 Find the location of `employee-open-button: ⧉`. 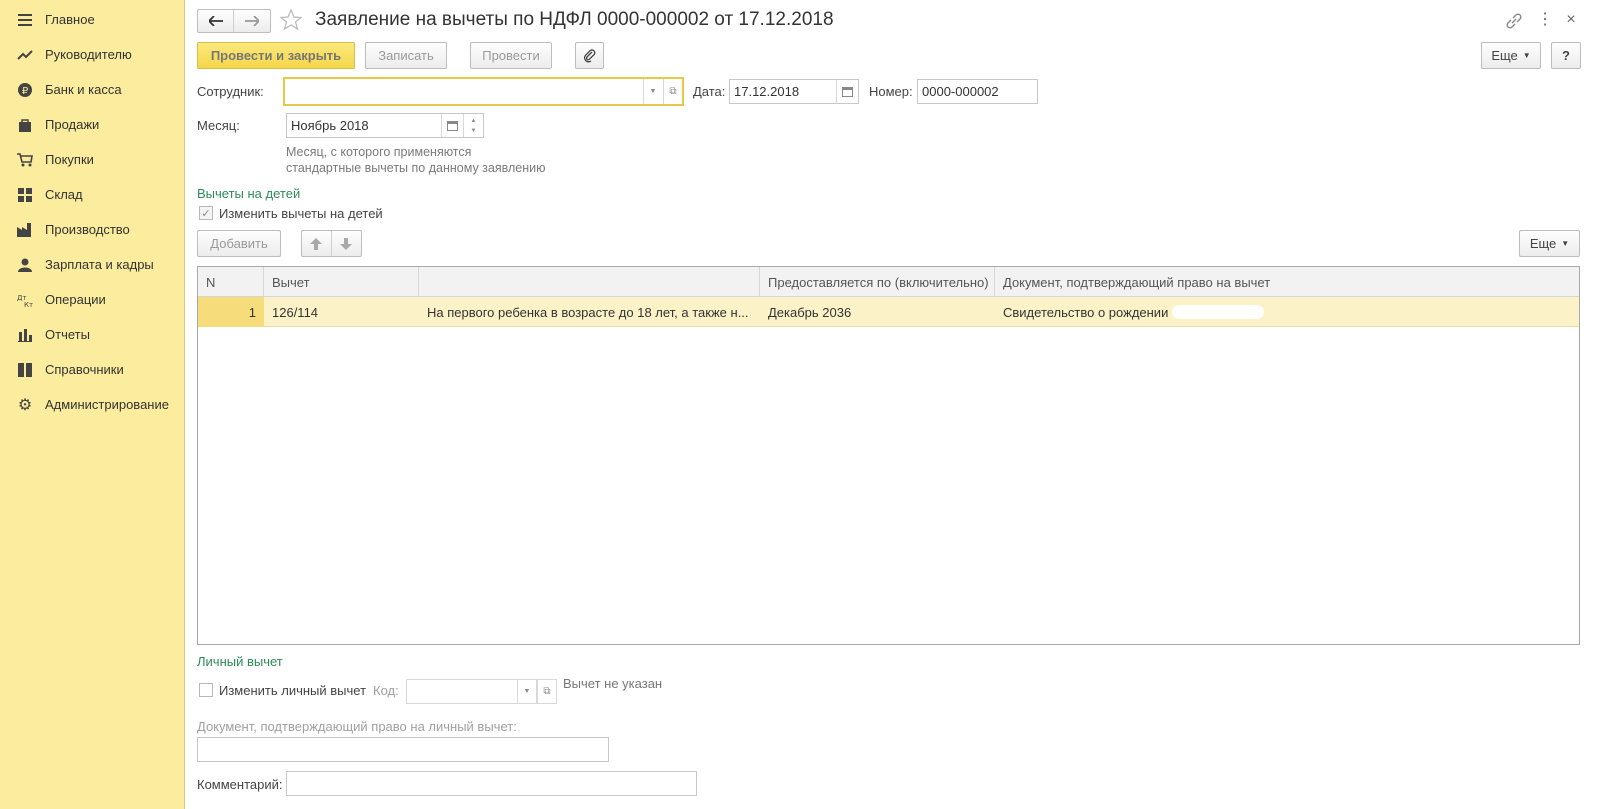

employee-open-button: ⧉ is located at coordinates (672, 91).